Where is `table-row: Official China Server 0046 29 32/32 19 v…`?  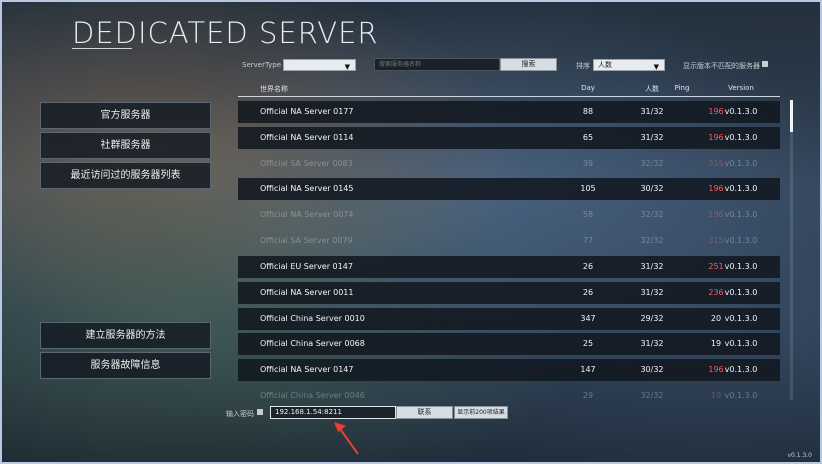
table-row: Official China Server 0046 29 32/32 19 v… is located at coordinates (509, 393).